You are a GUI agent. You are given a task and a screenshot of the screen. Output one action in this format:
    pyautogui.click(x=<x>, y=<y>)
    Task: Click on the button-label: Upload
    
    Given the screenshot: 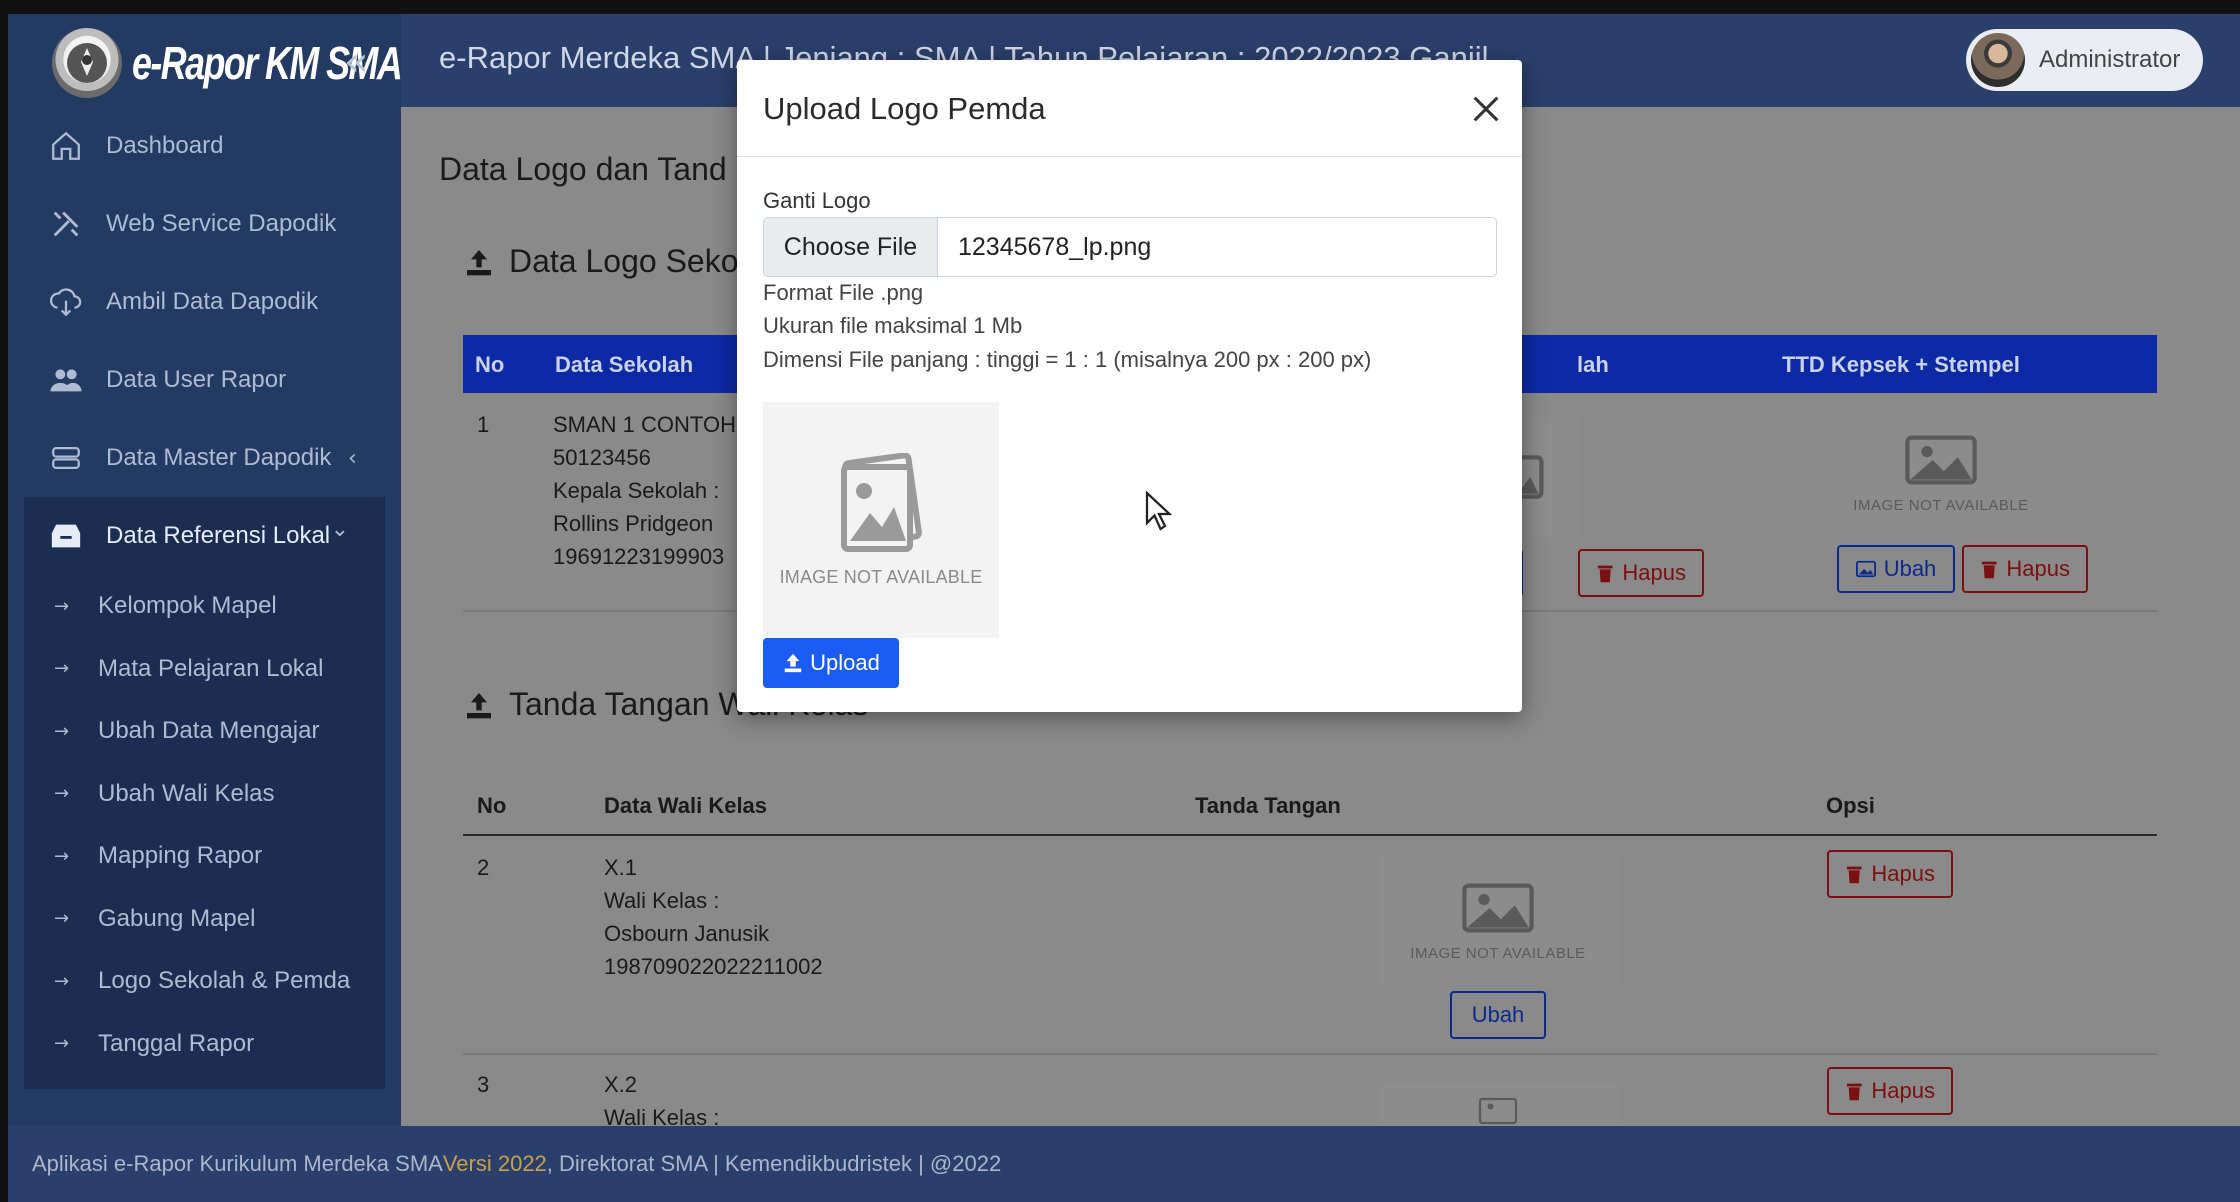 What is the action you would take?
    pyautogui.click(x=845, y=662)
    